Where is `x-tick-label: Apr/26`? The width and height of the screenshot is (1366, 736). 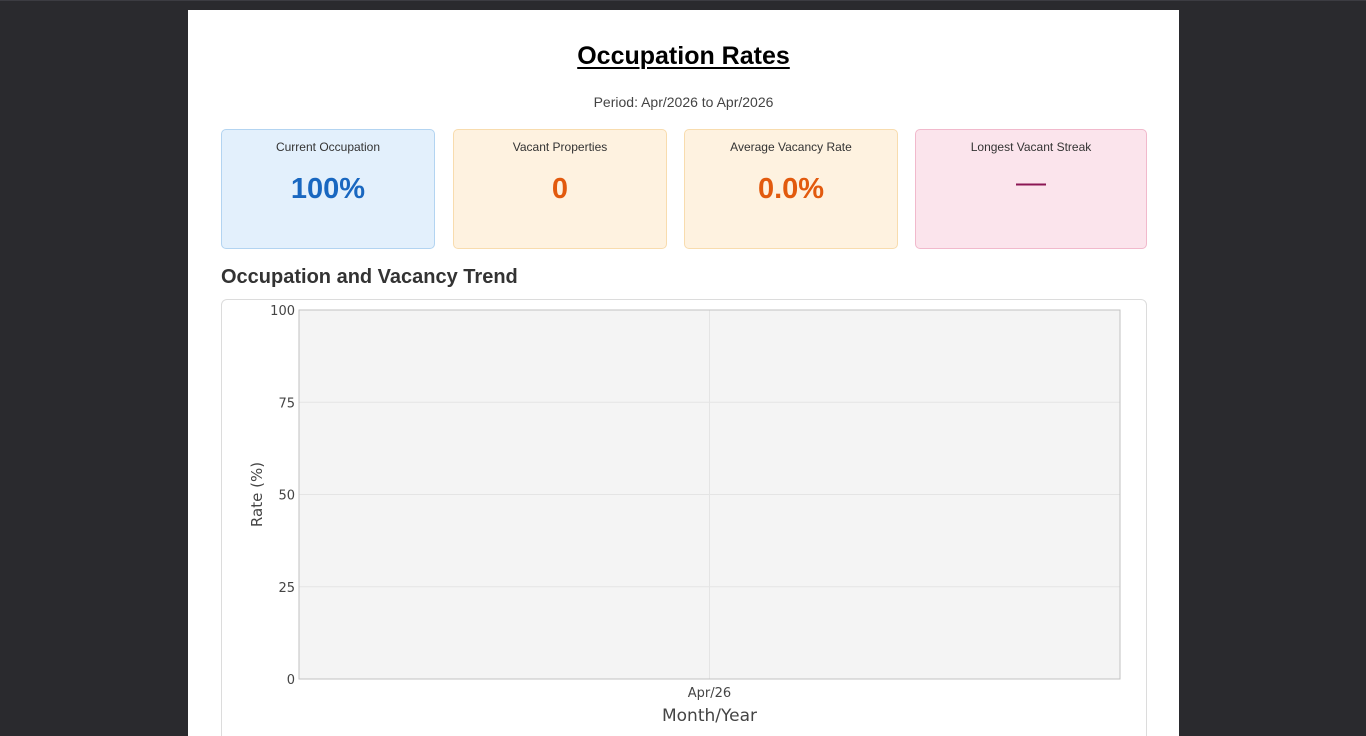 x-tick-label: Apr/26 is located at coordinates (709, 693).